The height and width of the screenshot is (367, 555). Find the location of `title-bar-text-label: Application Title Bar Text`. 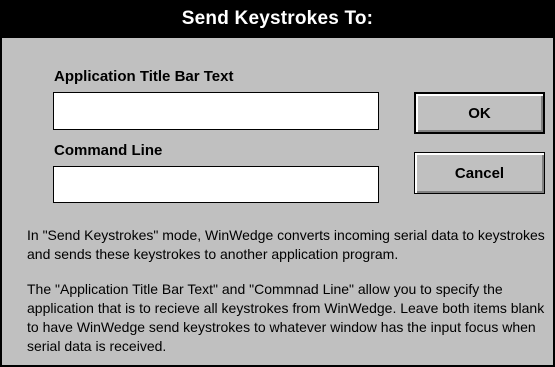

title-bar-text-label: Application Title Bar Text is located at coordinates (144, 76).